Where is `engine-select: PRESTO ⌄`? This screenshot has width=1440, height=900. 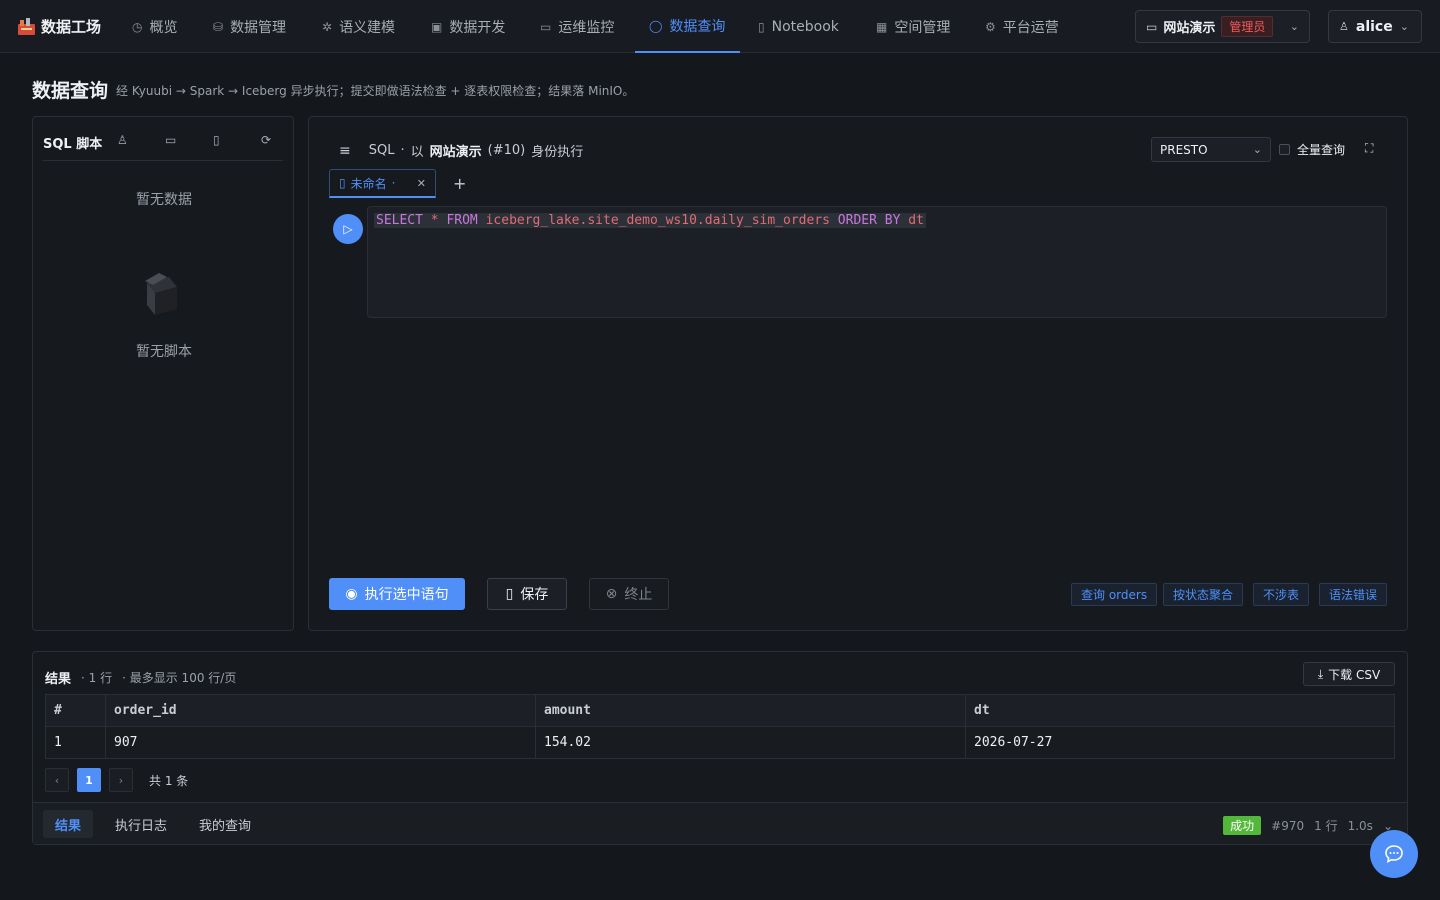 engine-select: PRESTO ⌄ is located at coordinates (1211, 149).